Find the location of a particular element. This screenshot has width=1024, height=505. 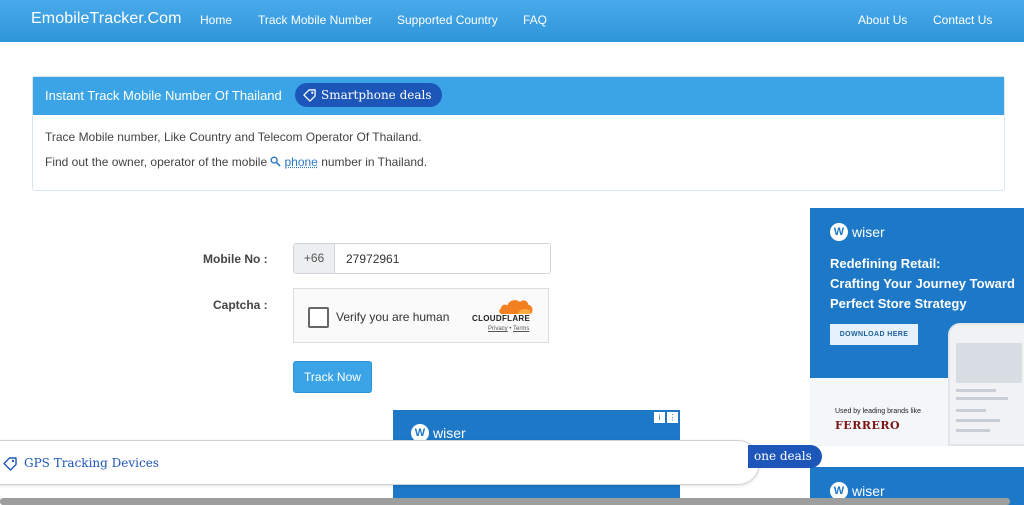

phone-mockup-image is located at coordinates (986, 384).